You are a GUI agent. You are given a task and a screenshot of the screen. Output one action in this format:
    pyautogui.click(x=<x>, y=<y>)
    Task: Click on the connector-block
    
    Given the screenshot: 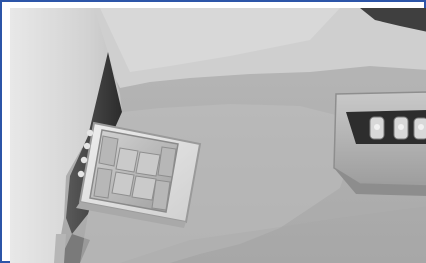 What is the action you would take?
    pyautogui.click(x=379, y=143)
    